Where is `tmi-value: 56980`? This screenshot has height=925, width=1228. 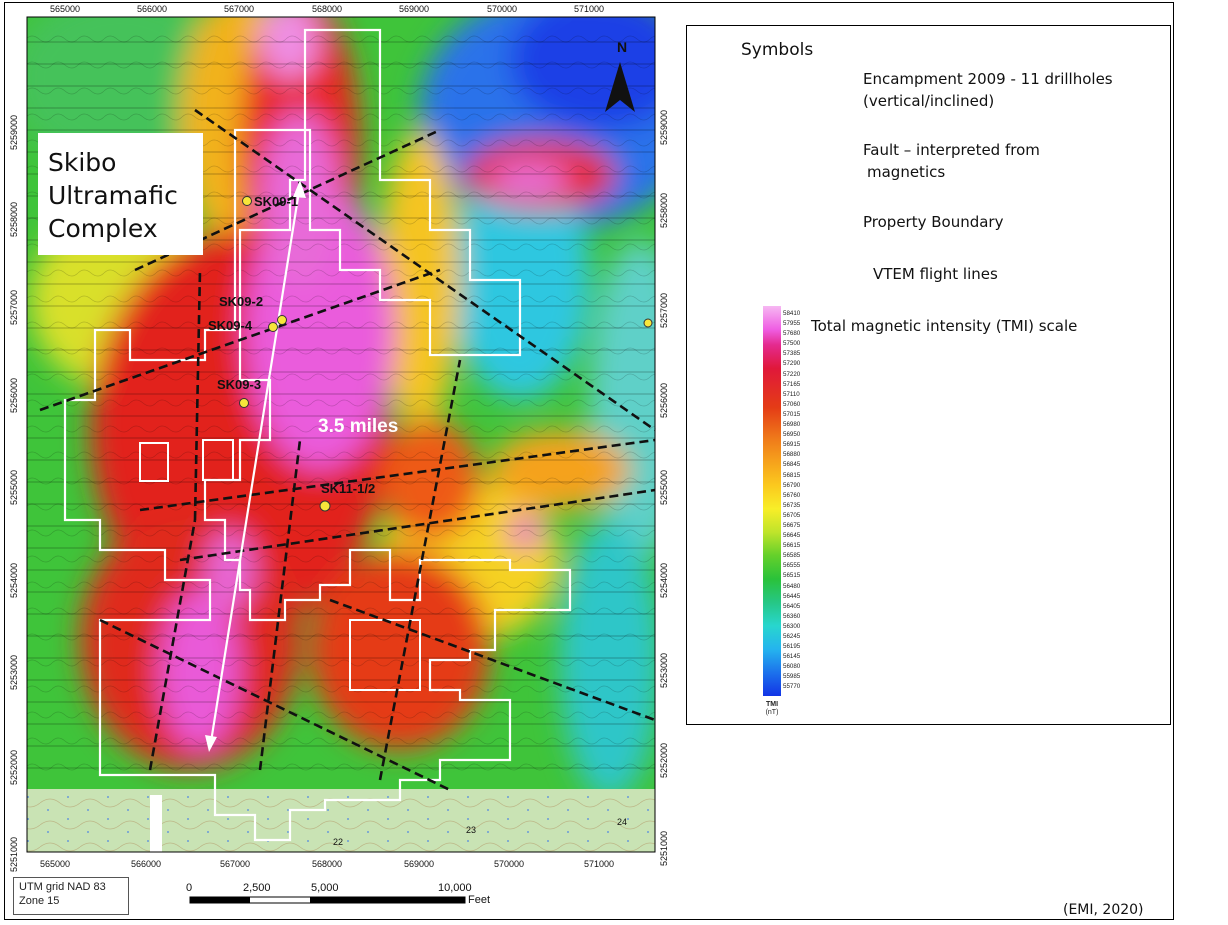
tmi-value: 56980 is located at coordinates (792, 425).